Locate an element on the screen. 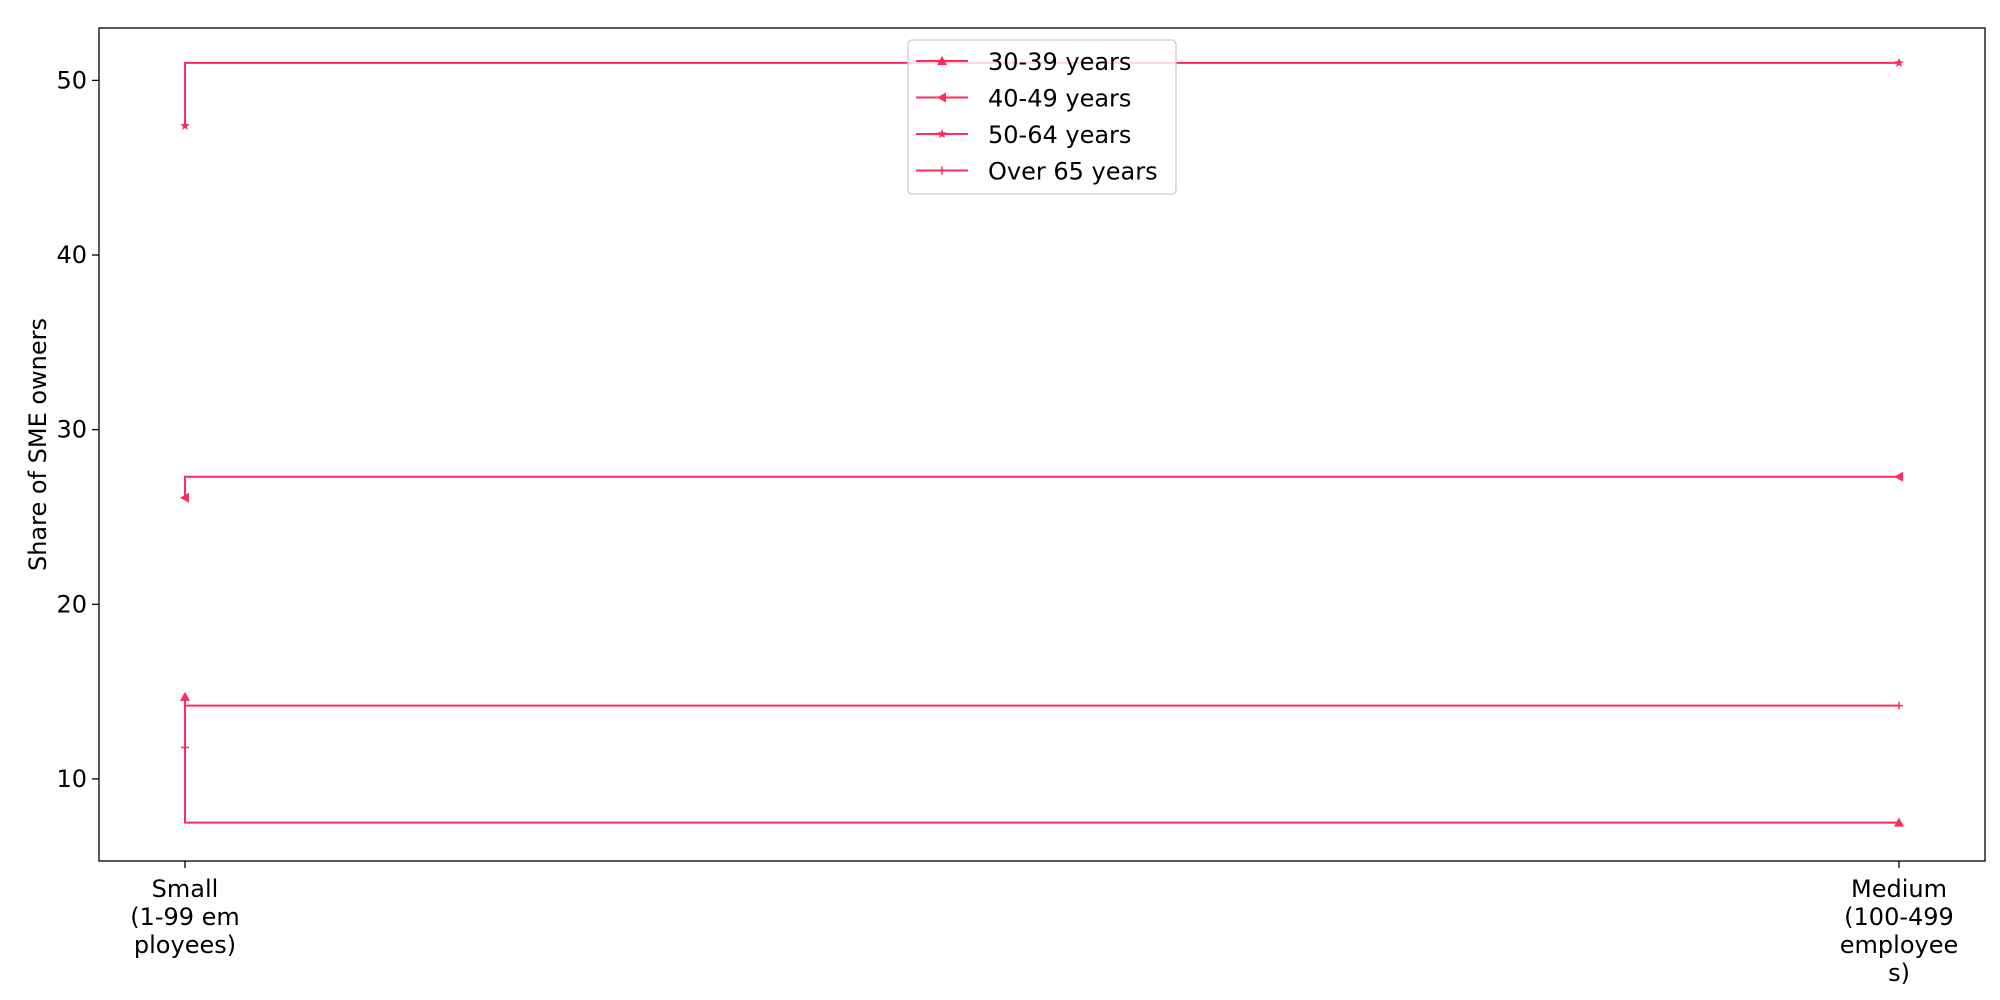 Image resolution: width=2000 pixels, height=1000 pixels. legend-label: Over 65 years is located at coordinates (1073, 172).